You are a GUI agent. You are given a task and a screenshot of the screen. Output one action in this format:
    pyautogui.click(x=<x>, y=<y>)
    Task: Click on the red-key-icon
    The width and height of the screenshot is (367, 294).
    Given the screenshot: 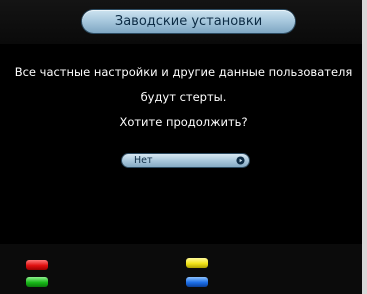 What is the action you would take?
    pyautogui.click(x=37, y=265)
    